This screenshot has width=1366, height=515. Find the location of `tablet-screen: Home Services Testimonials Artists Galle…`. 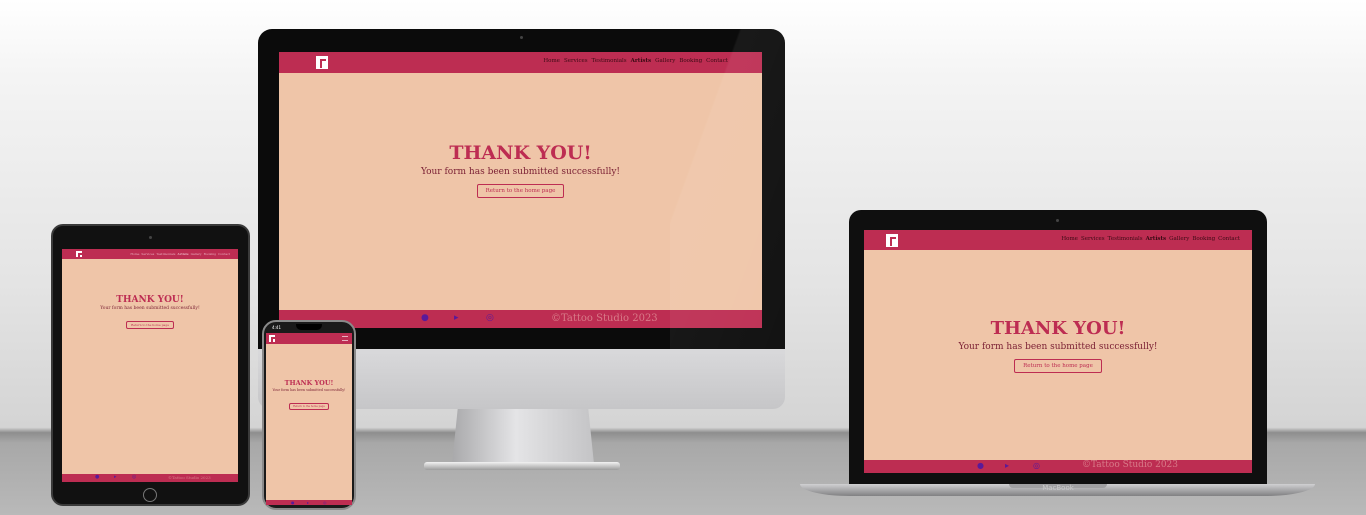

tablet-screen: Home Services Testimonials Artists Galle… is located at coordinates (150, 365).